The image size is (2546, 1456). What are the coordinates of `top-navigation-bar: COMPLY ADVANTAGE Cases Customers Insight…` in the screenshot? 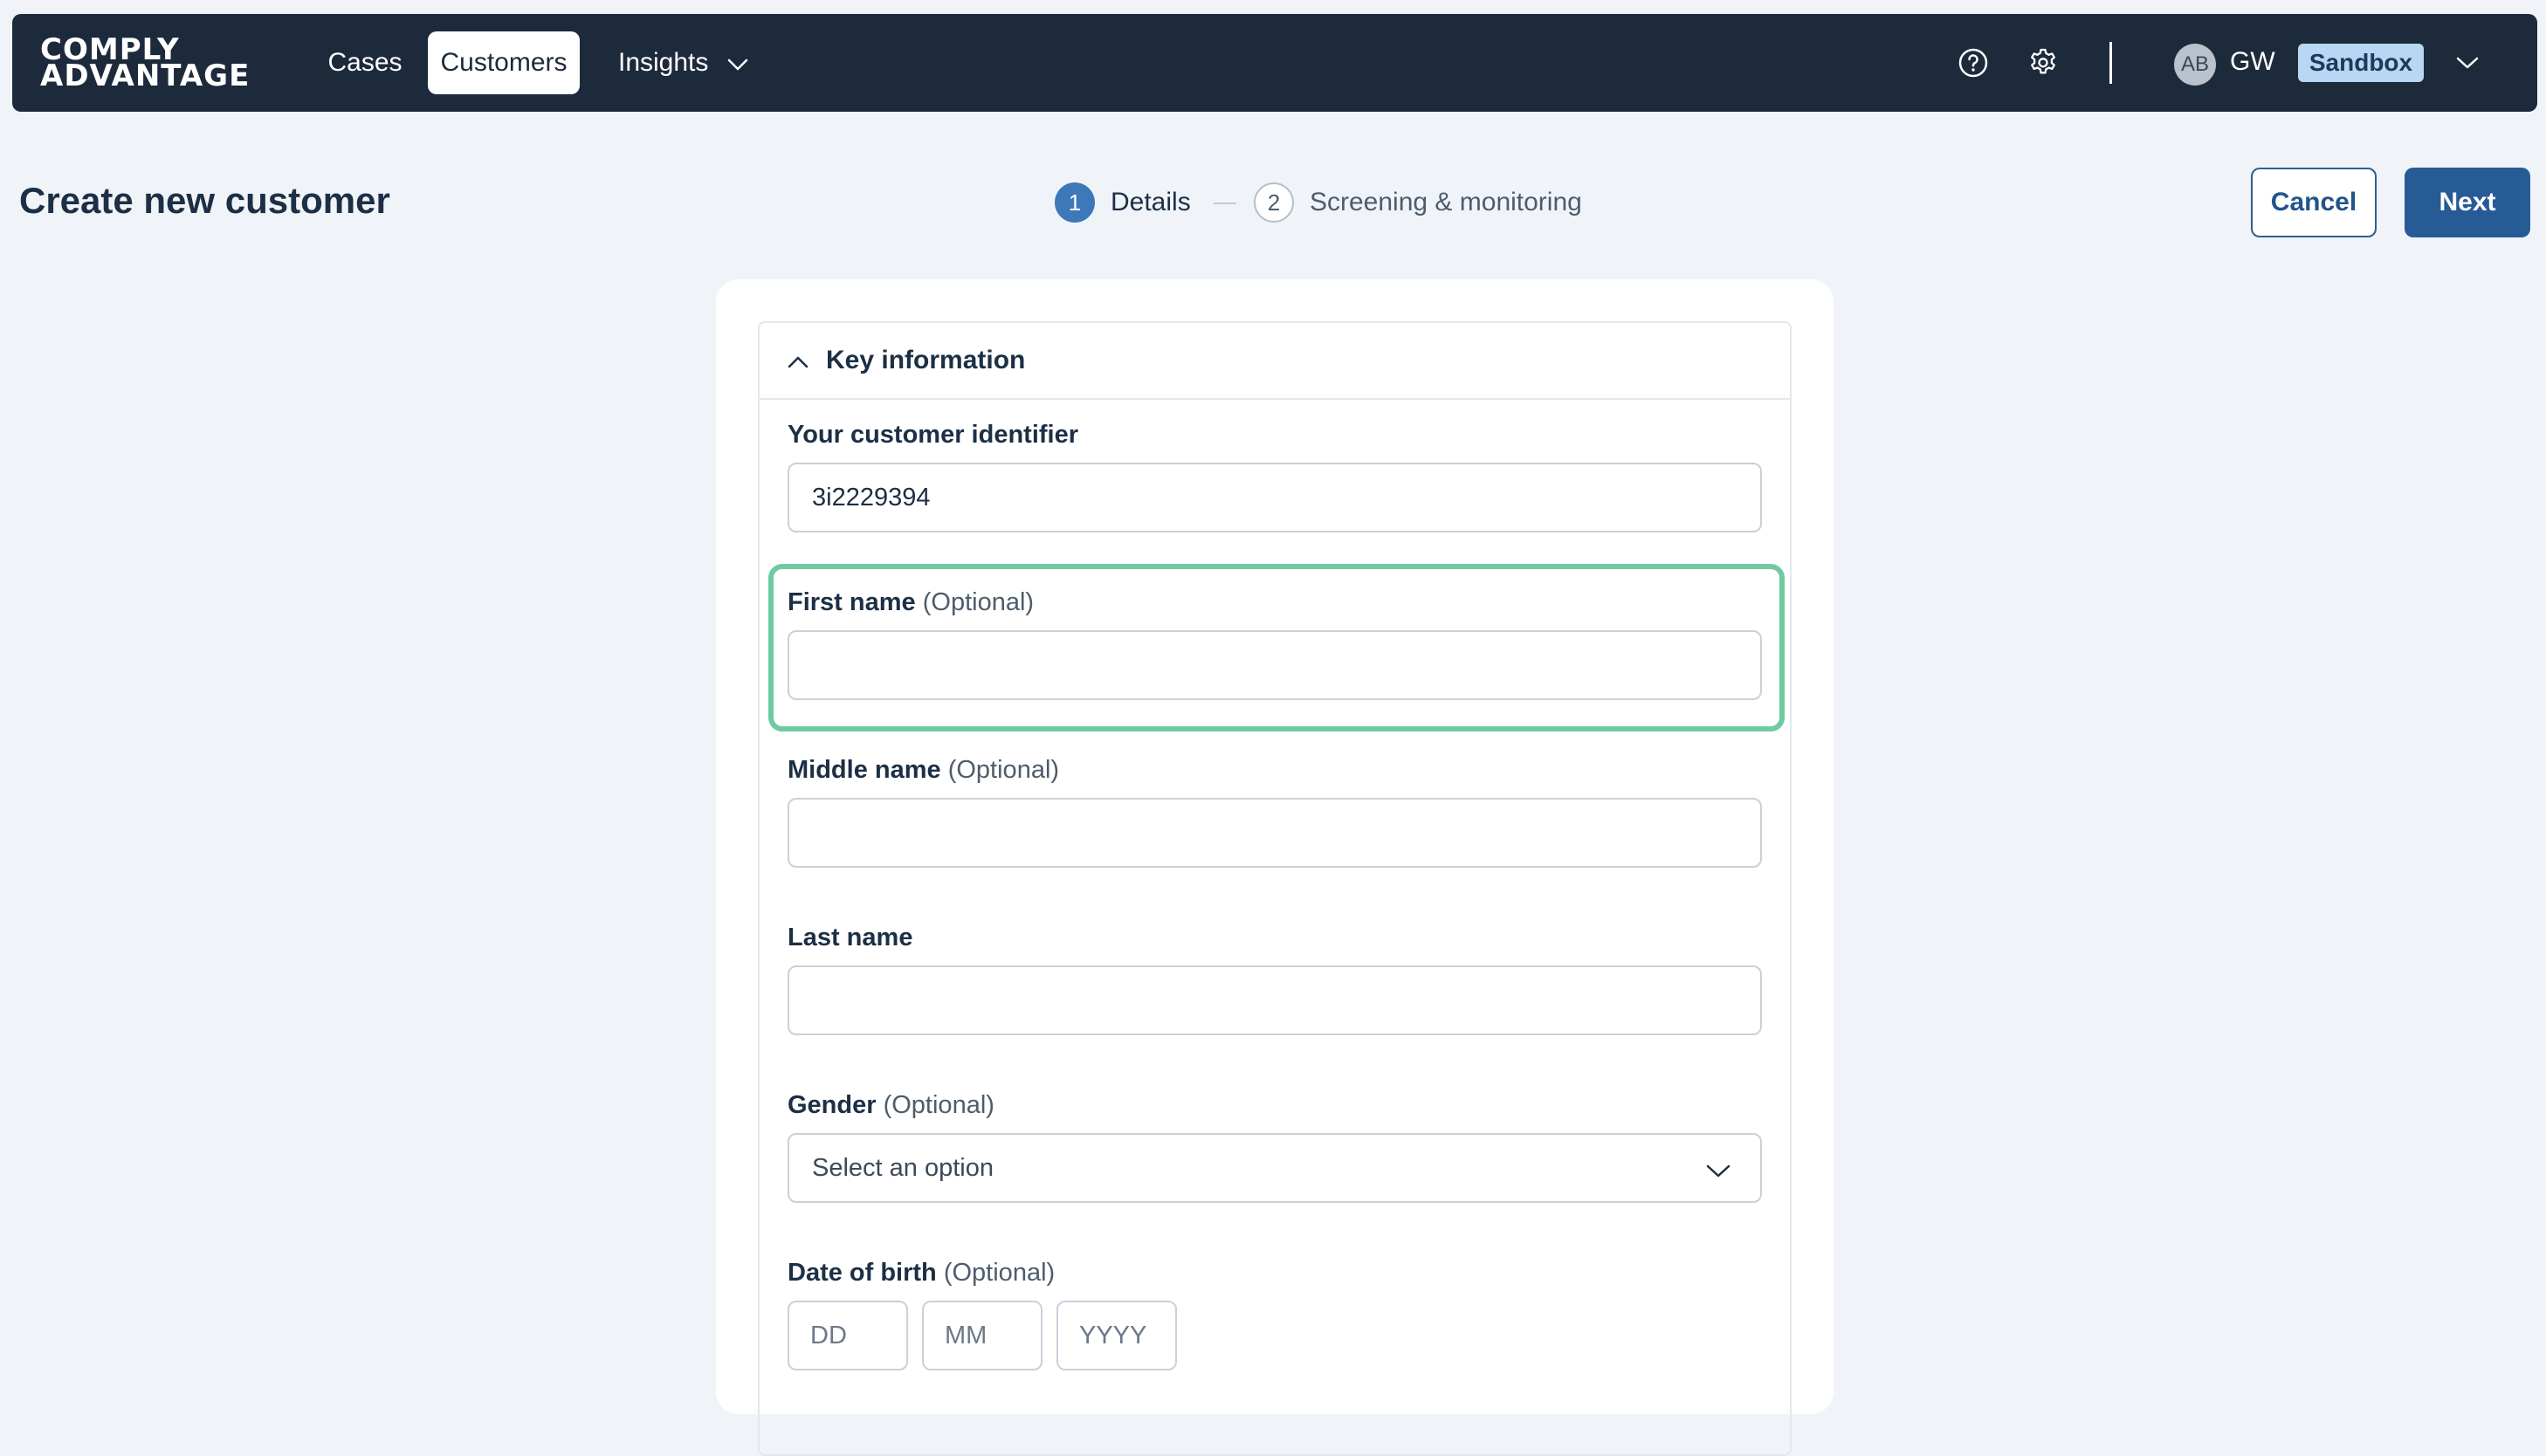 It's located at (1274, 63).